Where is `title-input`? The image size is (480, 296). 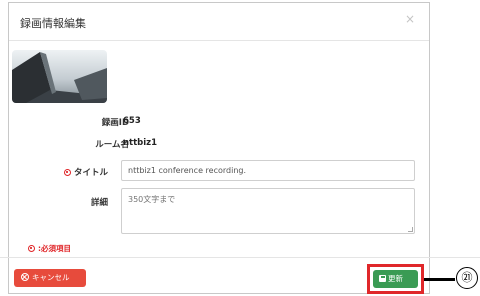
title-input is located at coordinates (268, 170).